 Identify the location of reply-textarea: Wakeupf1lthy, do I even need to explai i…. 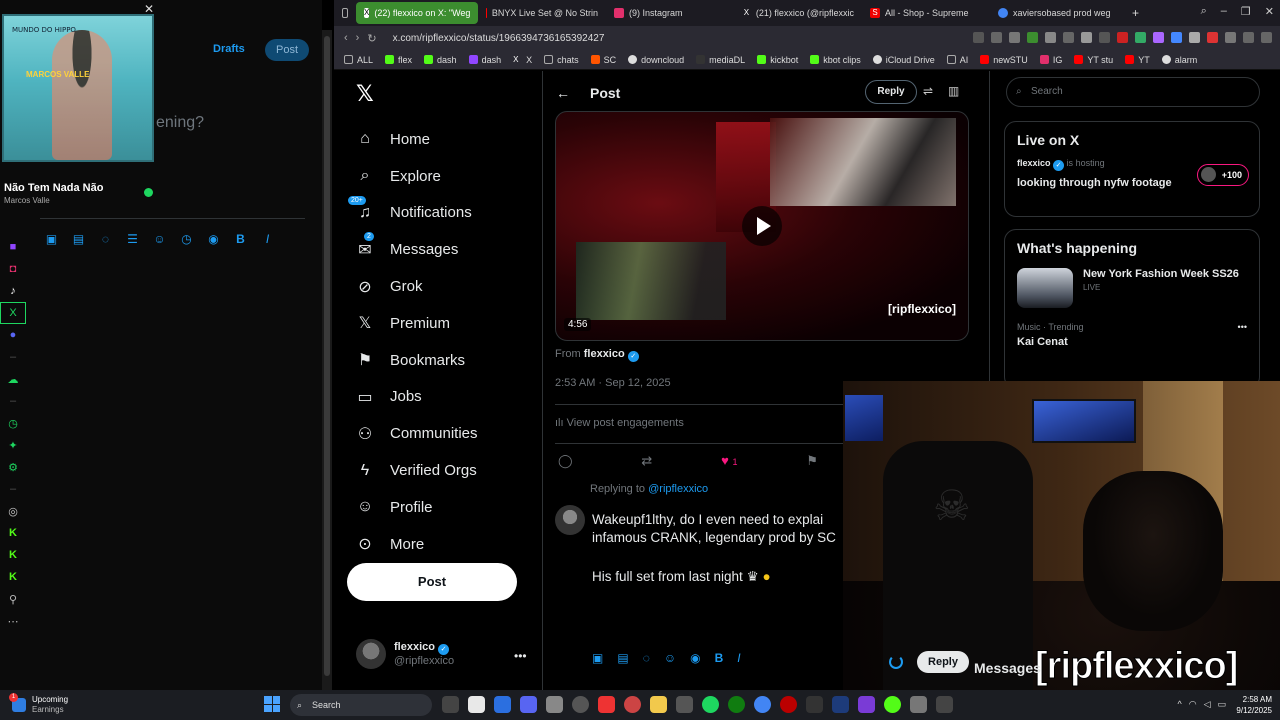
(718, 529).